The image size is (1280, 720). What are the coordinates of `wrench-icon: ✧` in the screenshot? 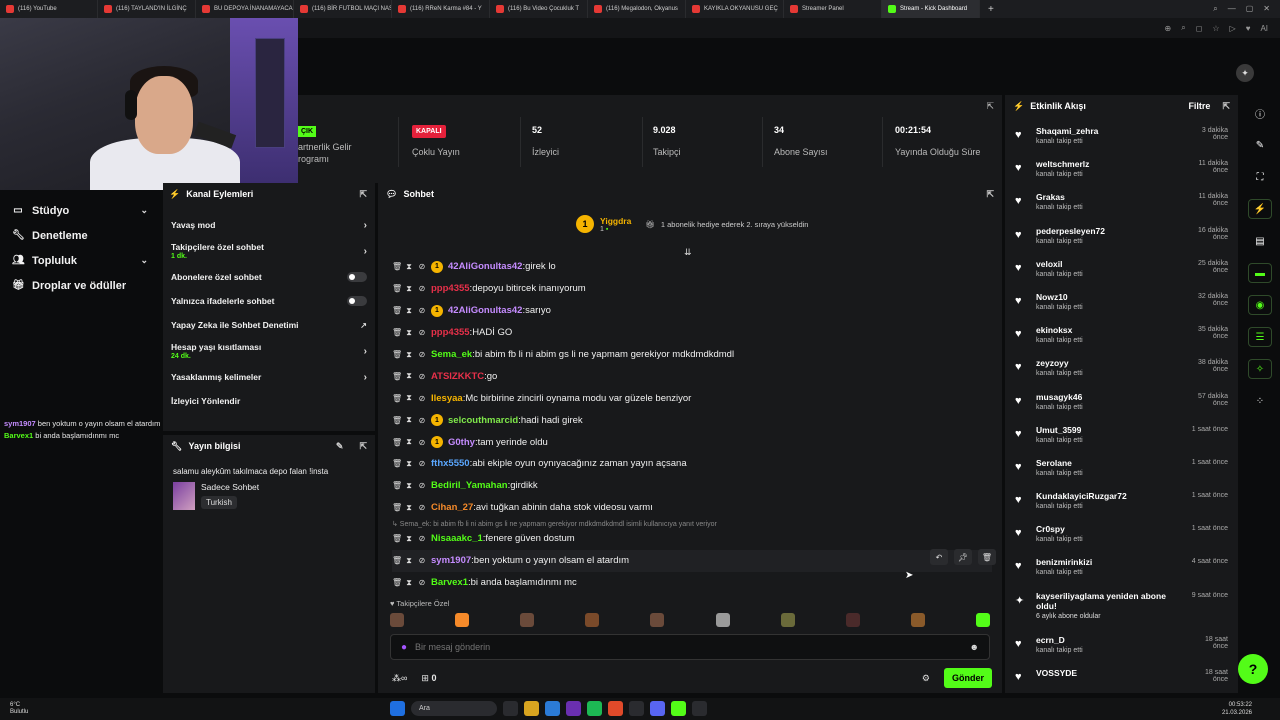 It's located at (1260, 369).